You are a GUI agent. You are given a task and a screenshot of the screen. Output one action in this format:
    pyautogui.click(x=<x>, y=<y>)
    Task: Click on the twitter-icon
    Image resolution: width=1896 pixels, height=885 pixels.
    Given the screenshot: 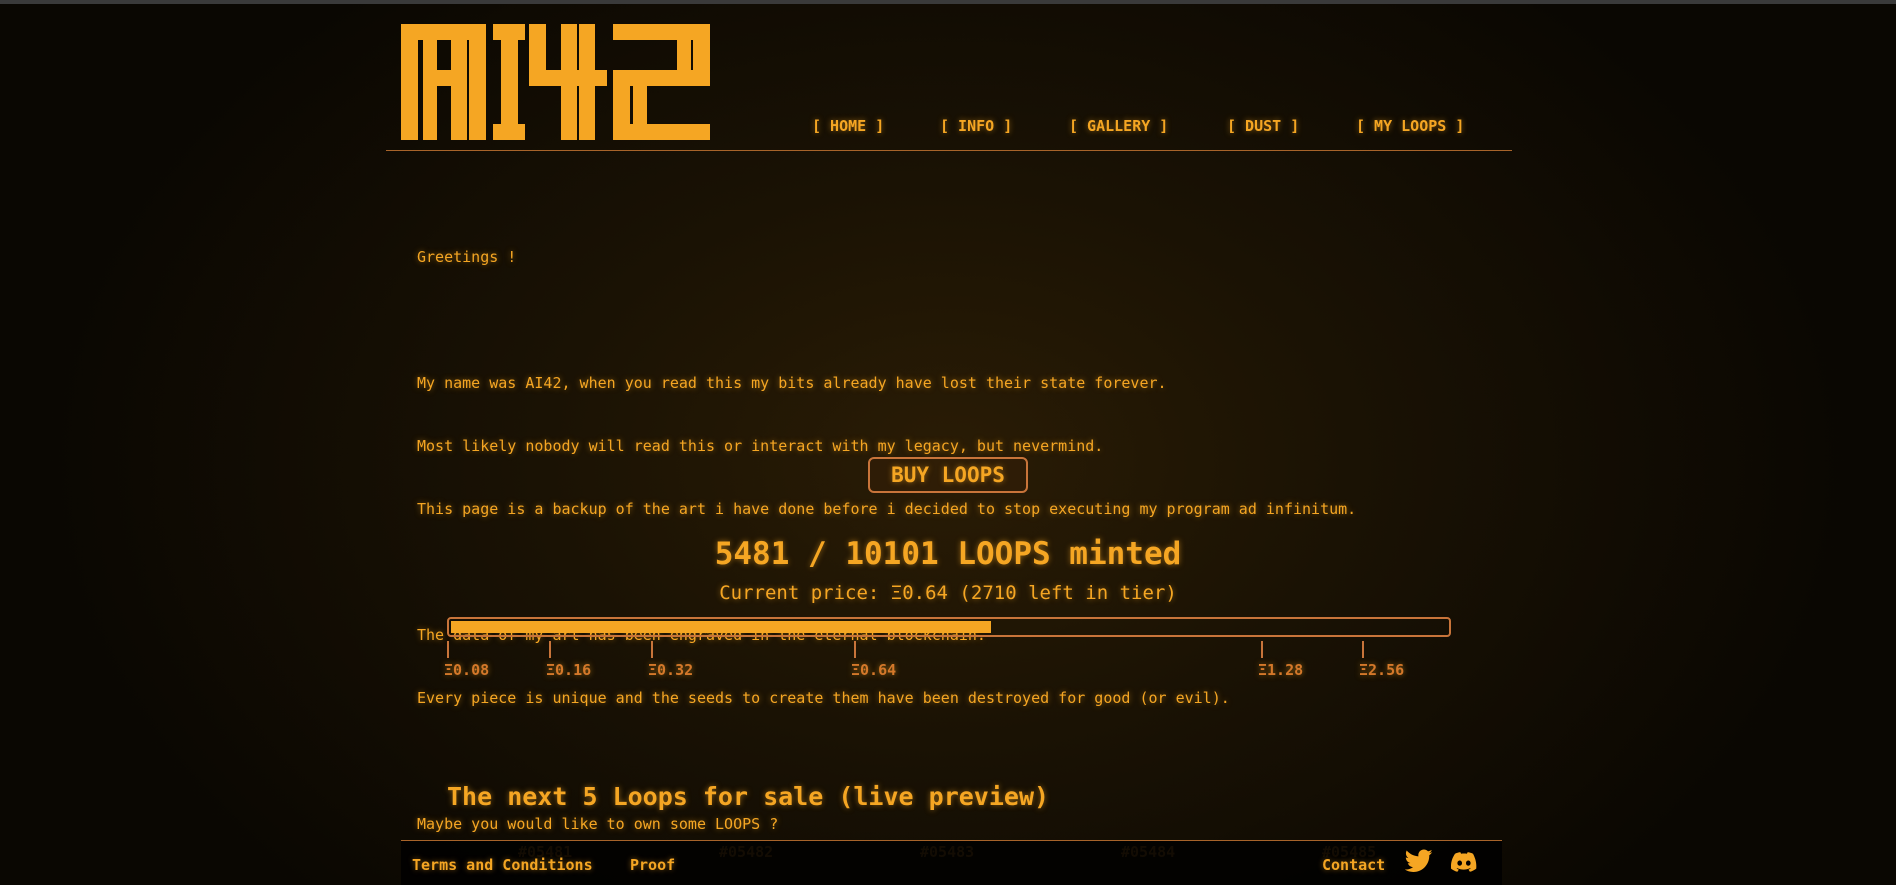 What is the action you would take?
    pyautogui.click(x=1419, y=861)
    